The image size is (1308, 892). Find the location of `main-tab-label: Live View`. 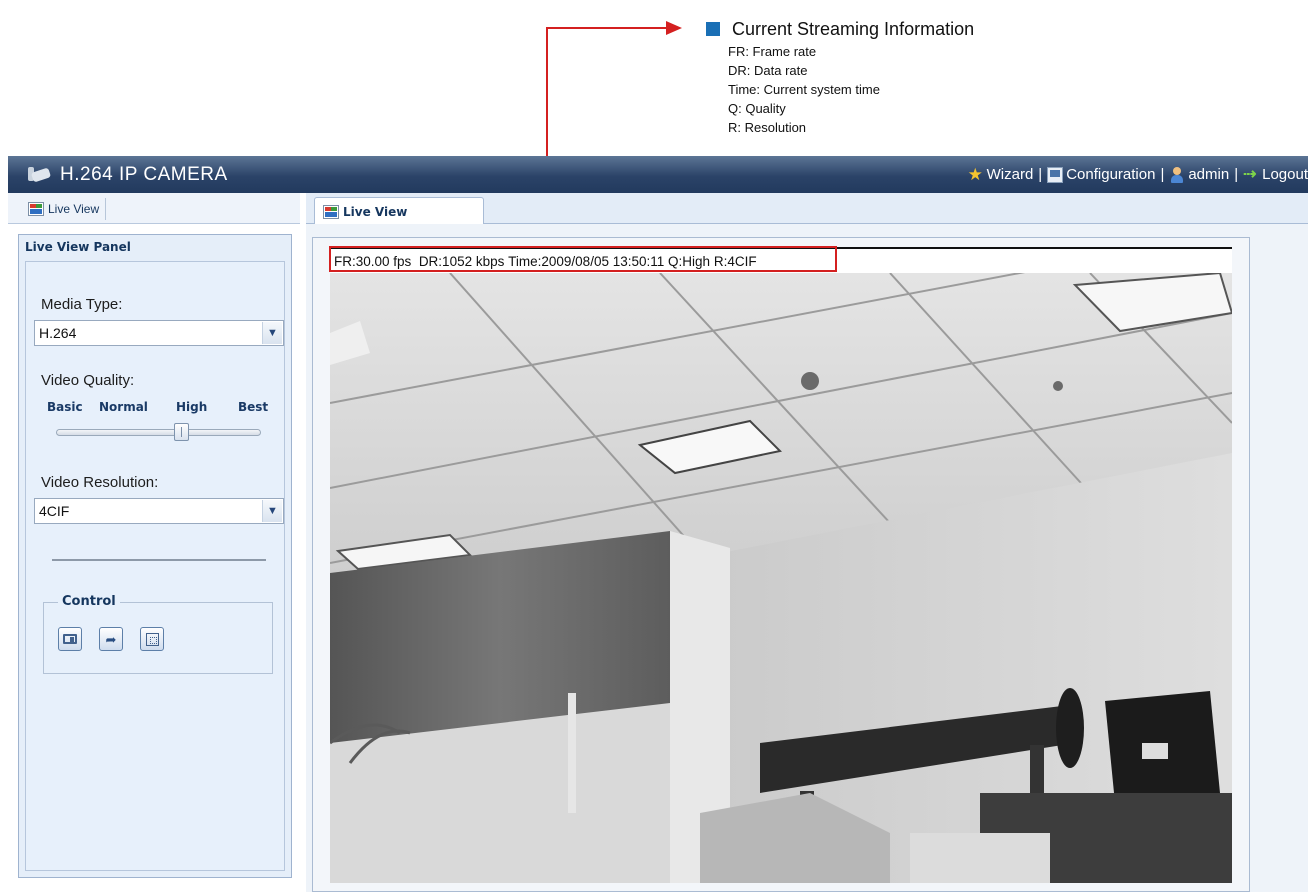

main-tab-label: Live View is located at coordinates (375, 211).